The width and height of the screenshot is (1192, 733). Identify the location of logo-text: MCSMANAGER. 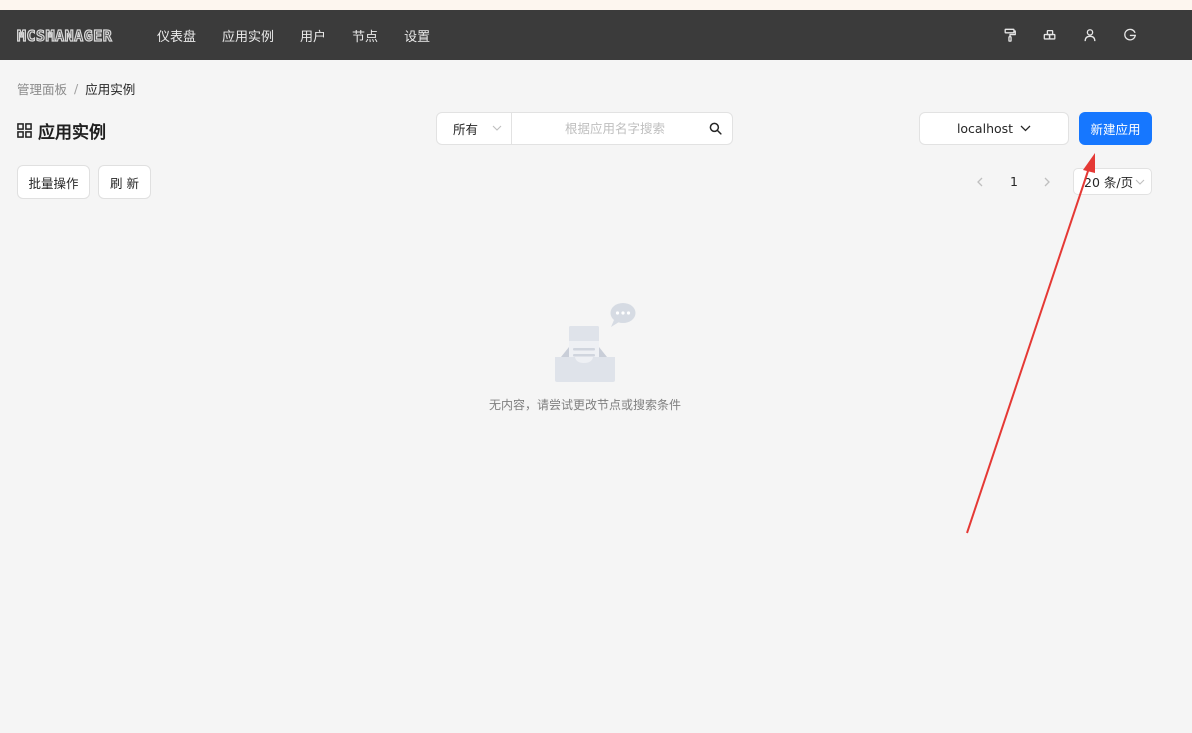
(64, 35).